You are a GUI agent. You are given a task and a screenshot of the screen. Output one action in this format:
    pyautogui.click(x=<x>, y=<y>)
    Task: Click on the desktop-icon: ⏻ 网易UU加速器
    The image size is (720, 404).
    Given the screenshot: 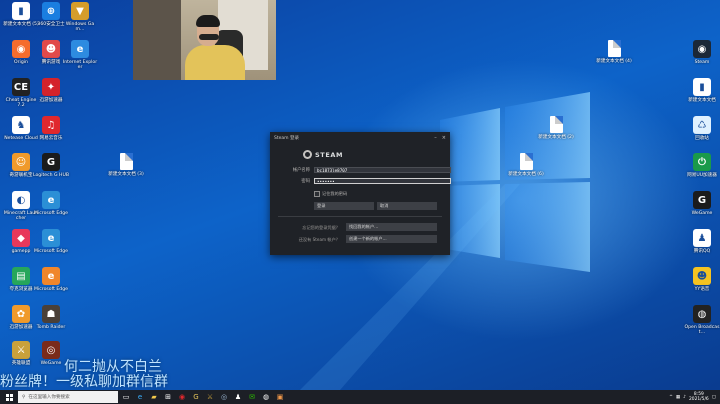 What is the action you would take?
    pyautogui.click(x=702, y=165)
    